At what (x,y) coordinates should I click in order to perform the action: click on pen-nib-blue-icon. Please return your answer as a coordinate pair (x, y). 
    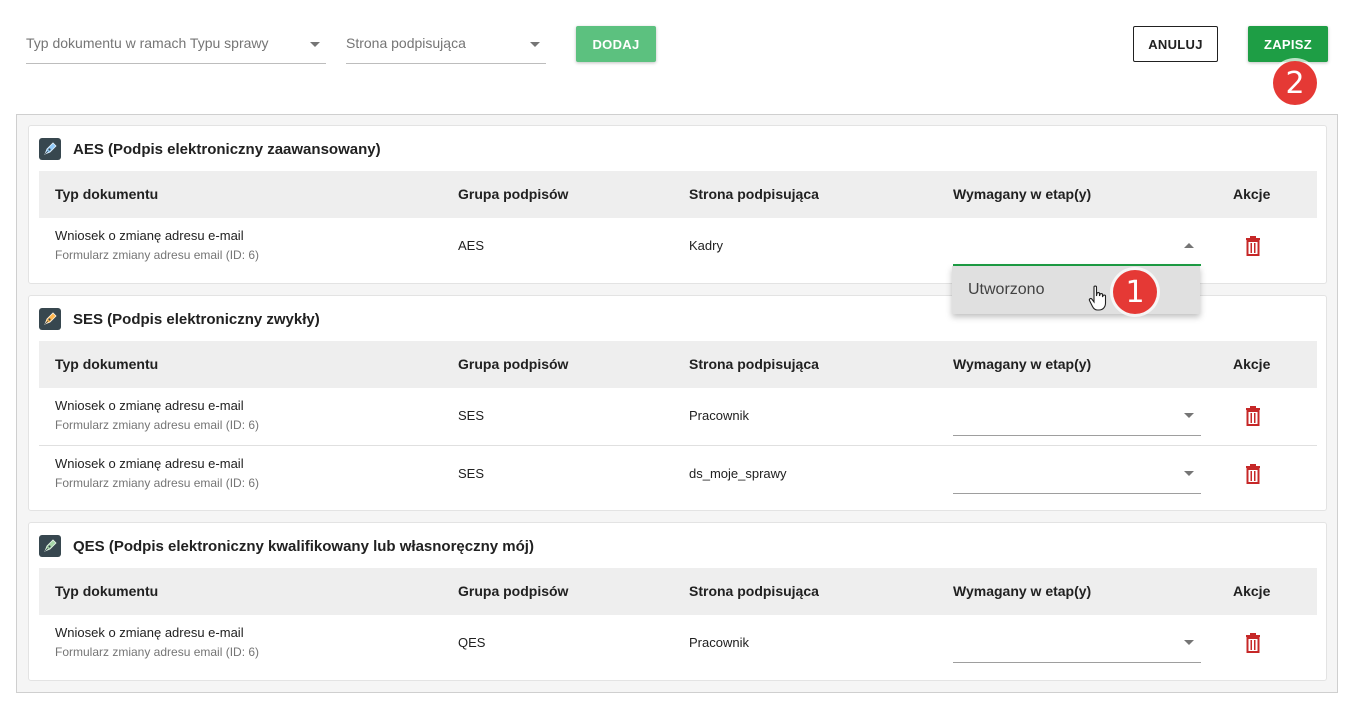
    Looking at the image, I should click on (50, 149).